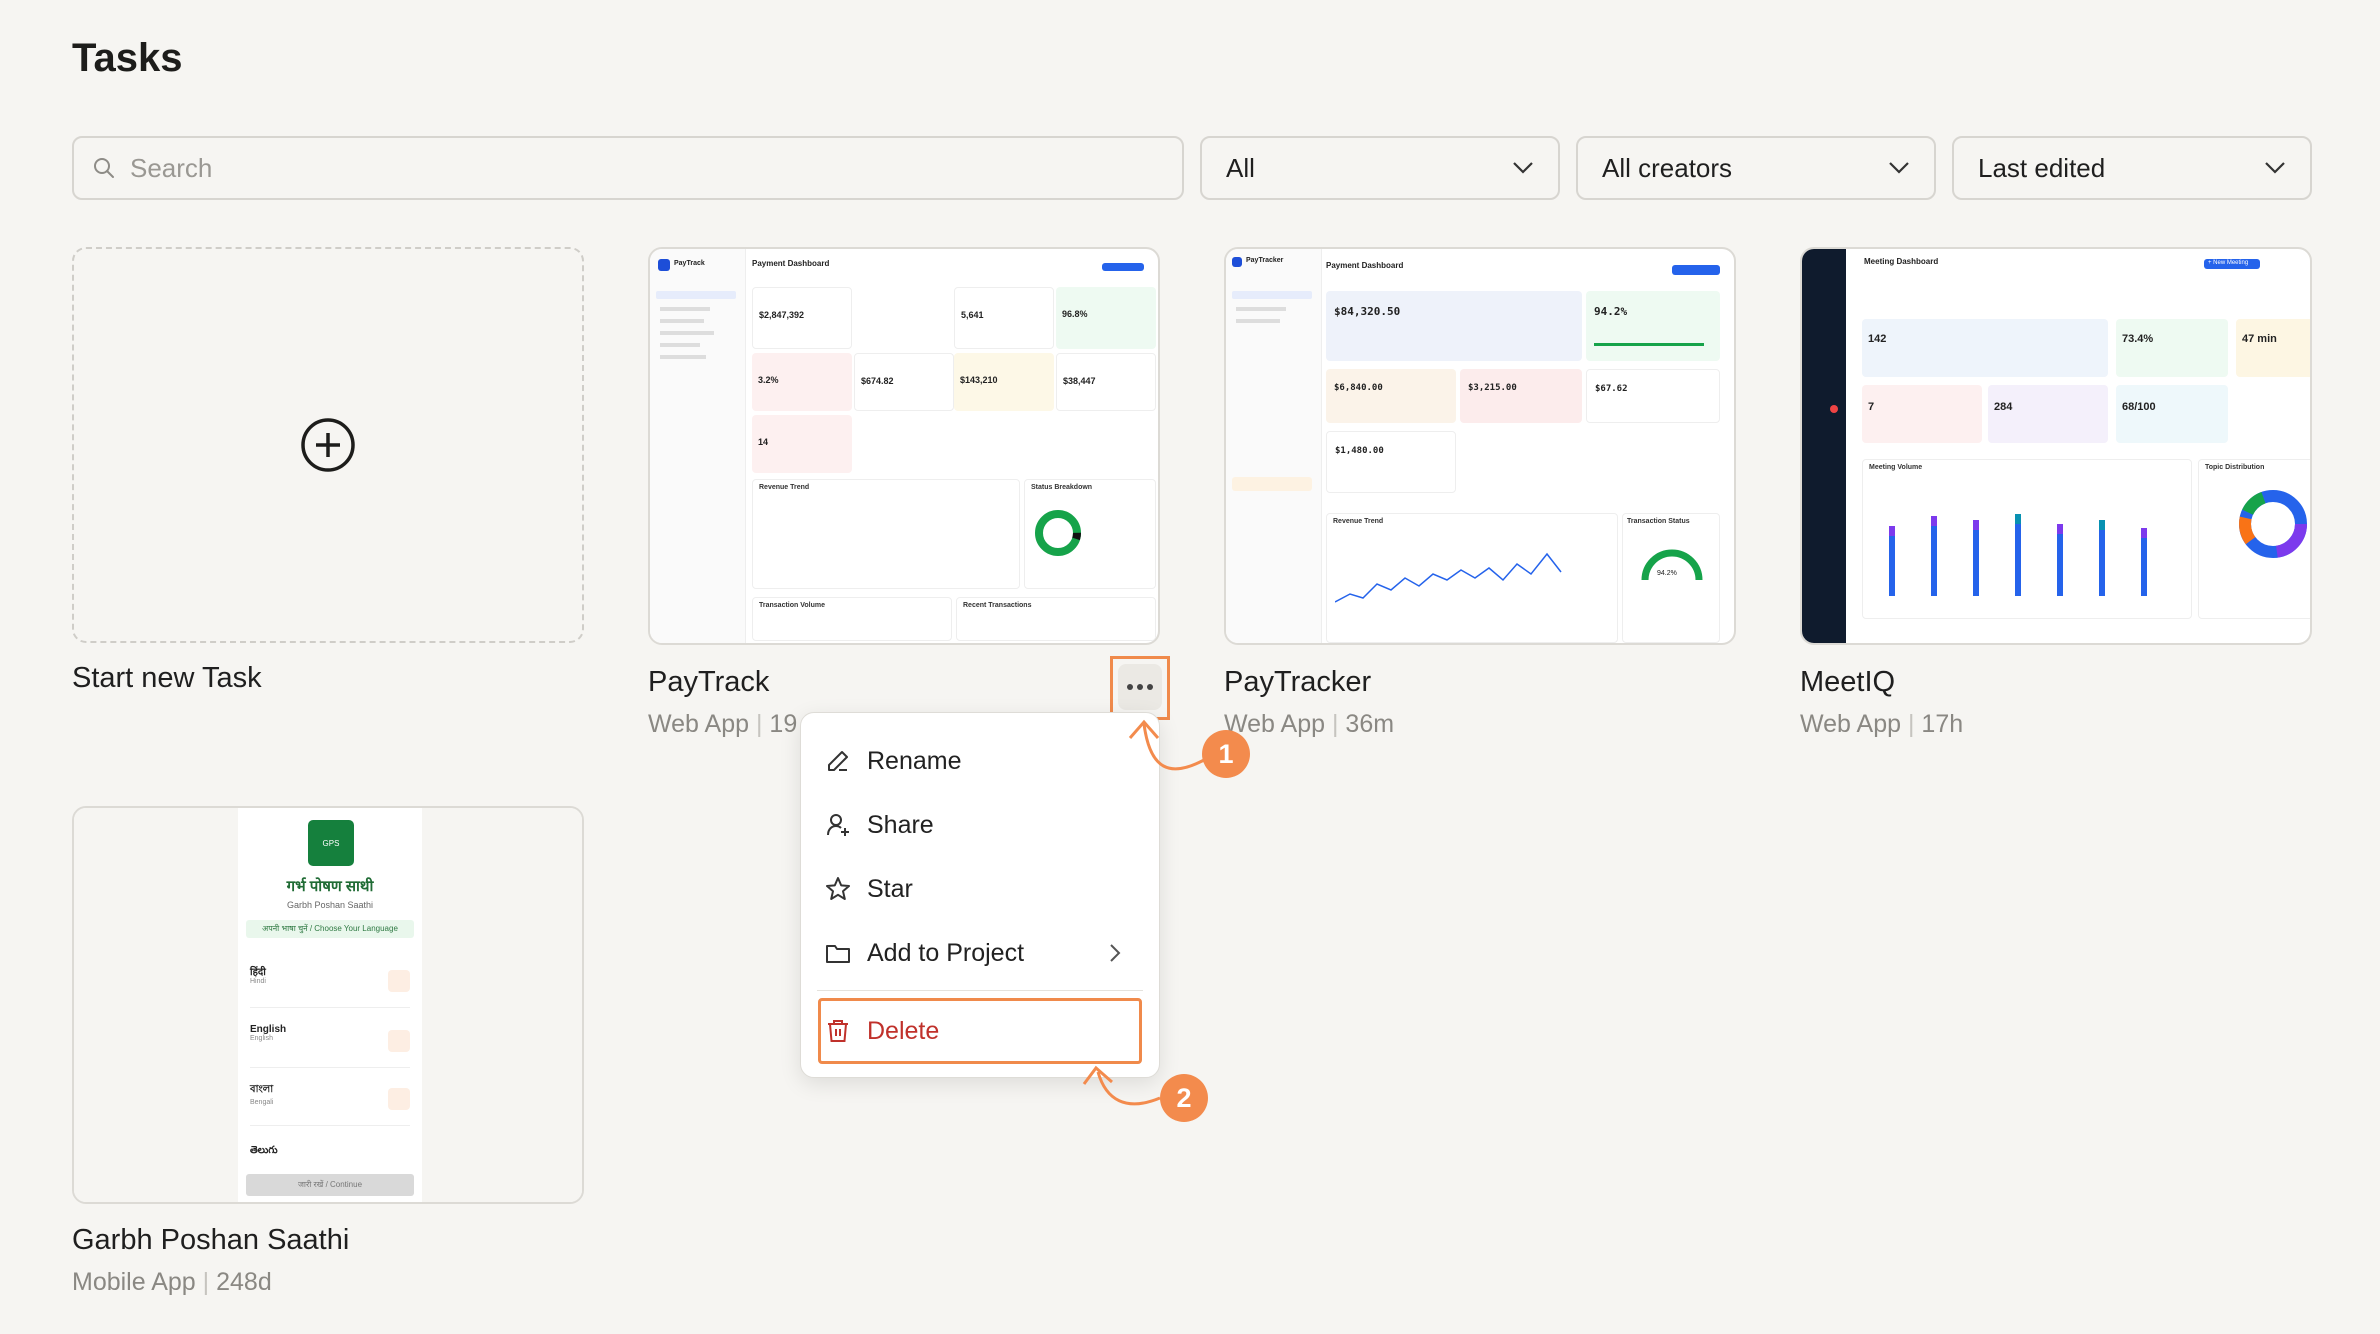  What do you see at coordinates (1143, 912) in the screenshot?
I see `annotation-arrows` at bounding box center [1143, 912].